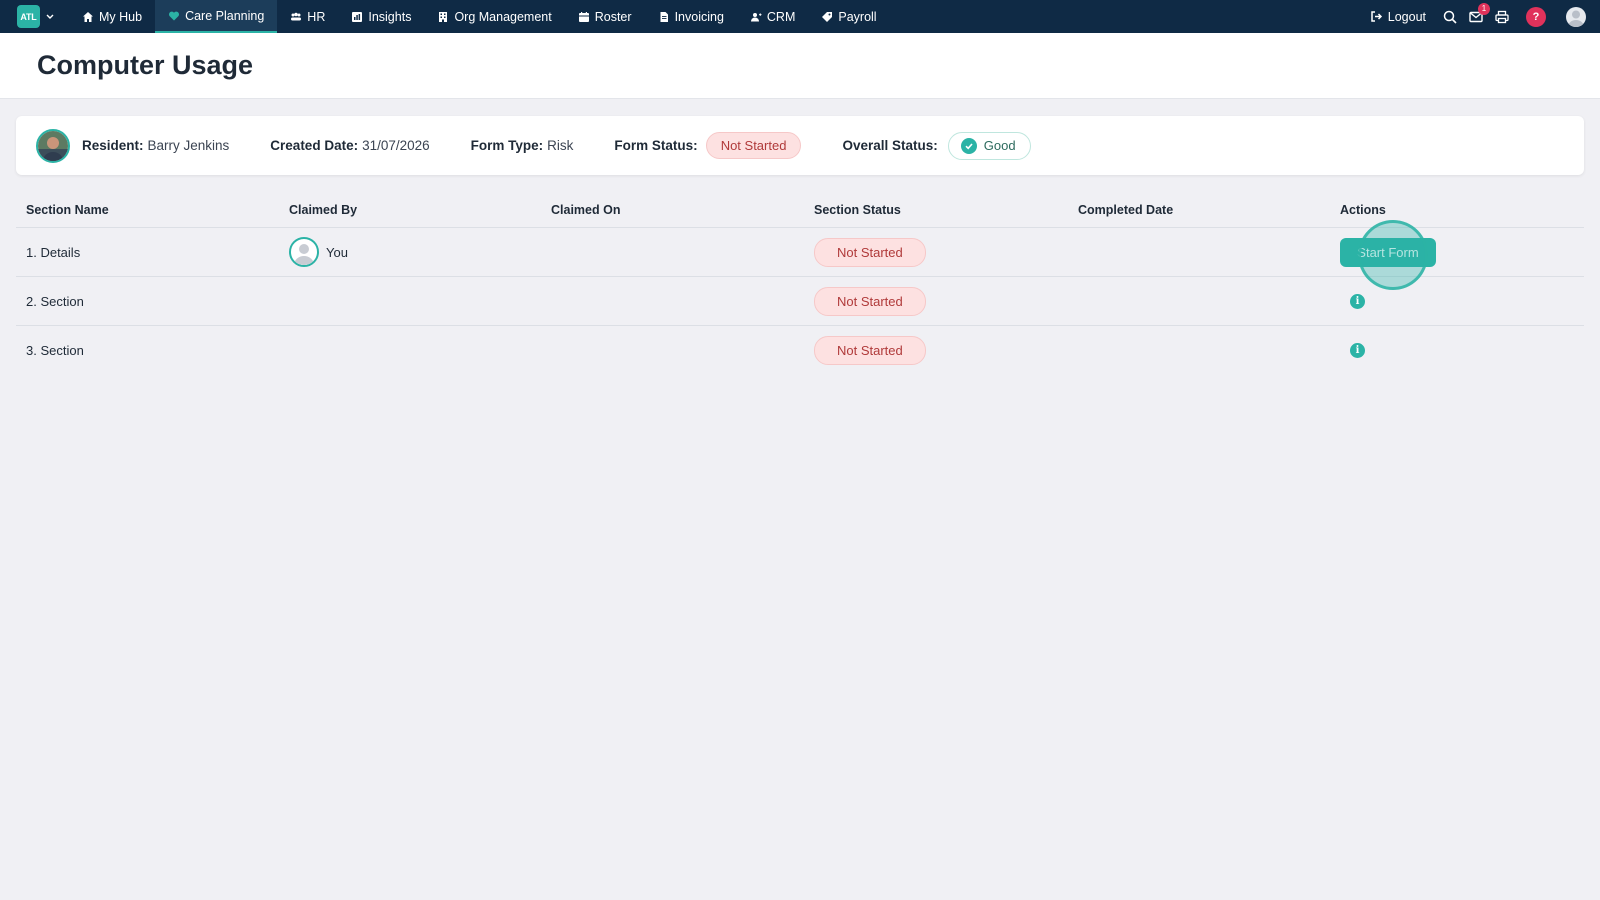 The height and width of the screenshot is (900, 1600). What do you see at coordinates (337, 252) in the screenshot?
I see `claimed-by-name: You` at bounding box center [337, 252].